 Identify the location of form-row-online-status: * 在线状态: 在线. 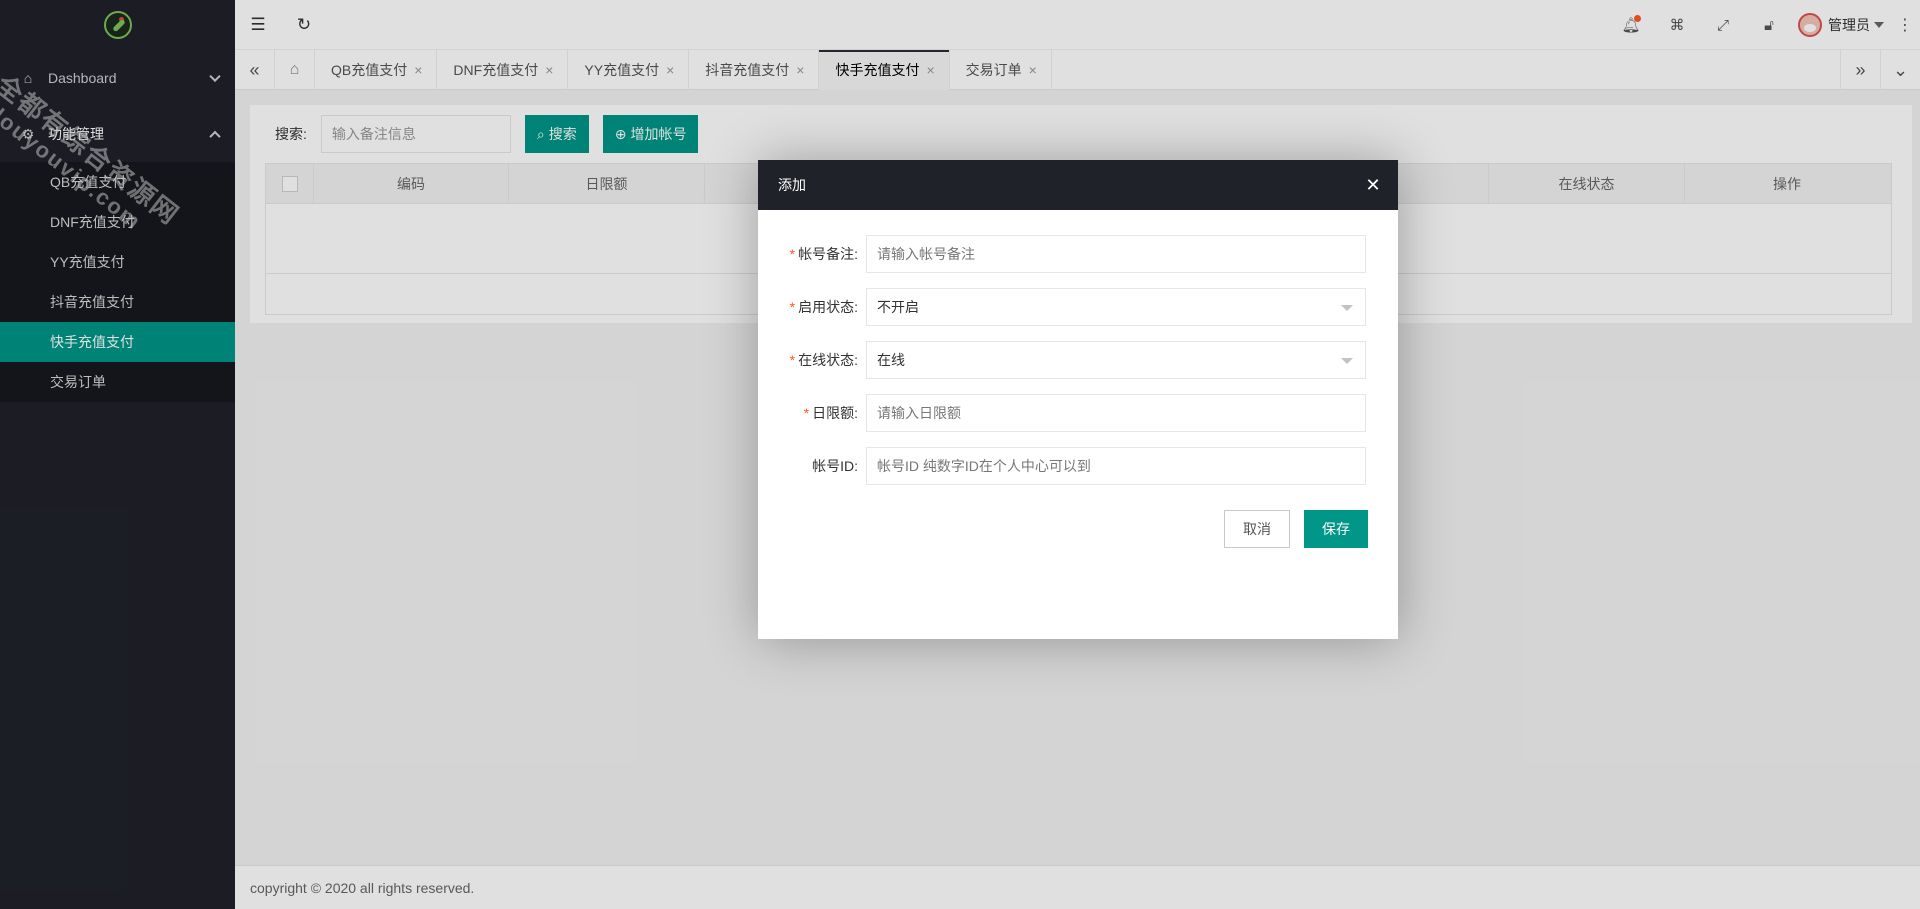
(1078, 360).